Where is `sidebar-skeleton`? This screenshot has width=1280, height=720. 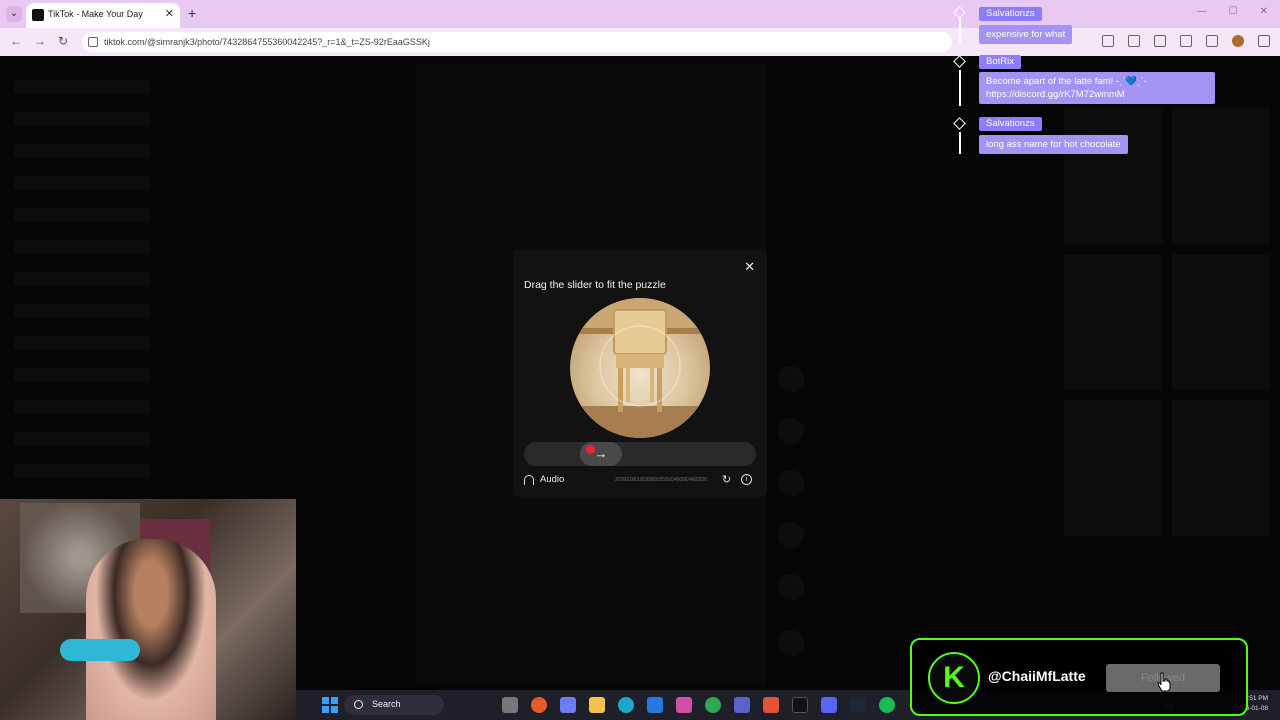
sidebar-skeleton is located at coordinates (82, 288).